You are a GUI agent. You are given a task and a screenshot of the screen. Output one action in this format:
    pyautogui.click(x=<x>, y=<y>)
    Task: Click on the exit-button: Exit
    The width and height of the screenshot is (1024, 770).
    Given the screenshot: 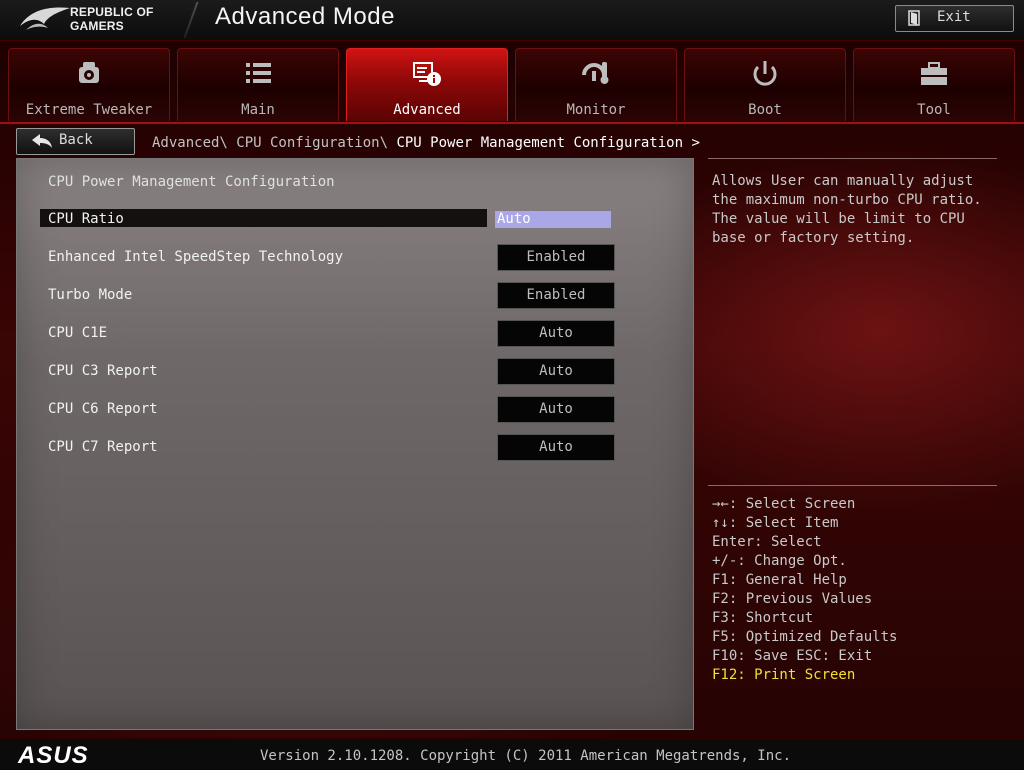 What is the action you would take?
    pyautogui.click(x=954, y=18)
    